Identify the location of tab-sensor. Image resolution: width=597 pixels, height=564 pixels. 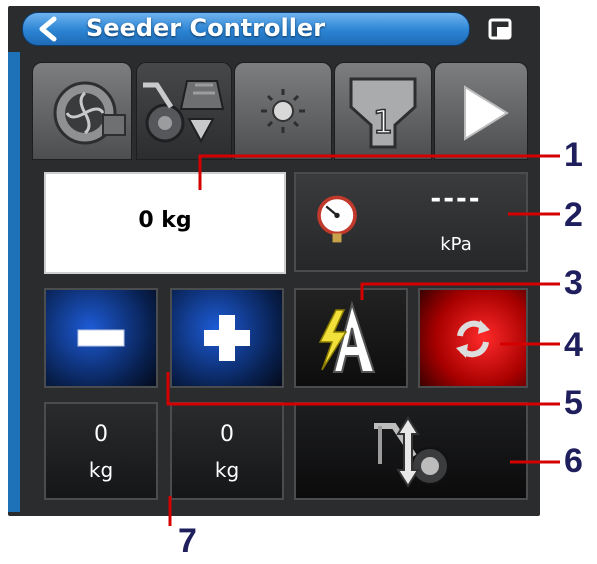
(283, 111).